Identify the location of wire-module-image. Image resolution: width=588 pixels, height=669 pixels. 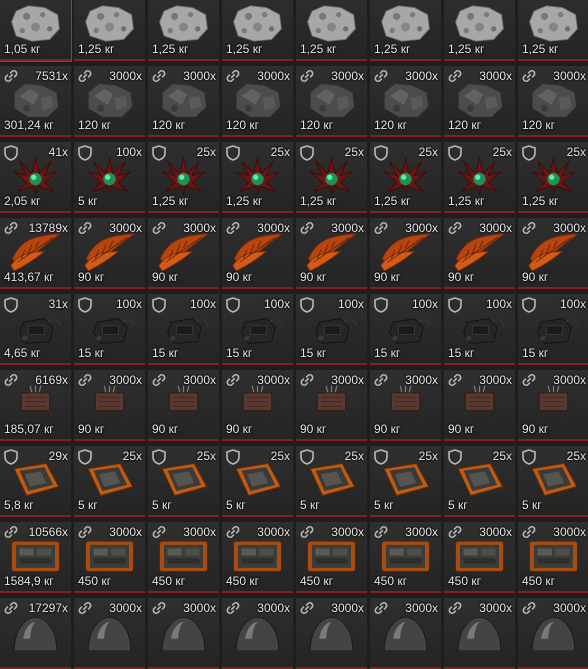
(109, 403).